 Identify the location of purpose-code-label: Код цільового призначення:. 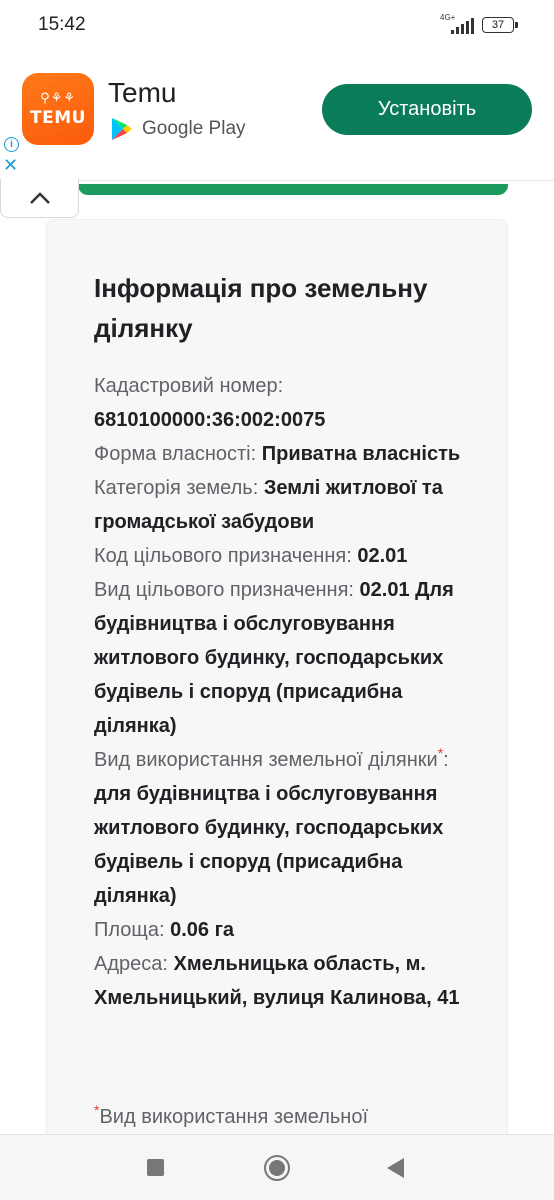
(223, 556).